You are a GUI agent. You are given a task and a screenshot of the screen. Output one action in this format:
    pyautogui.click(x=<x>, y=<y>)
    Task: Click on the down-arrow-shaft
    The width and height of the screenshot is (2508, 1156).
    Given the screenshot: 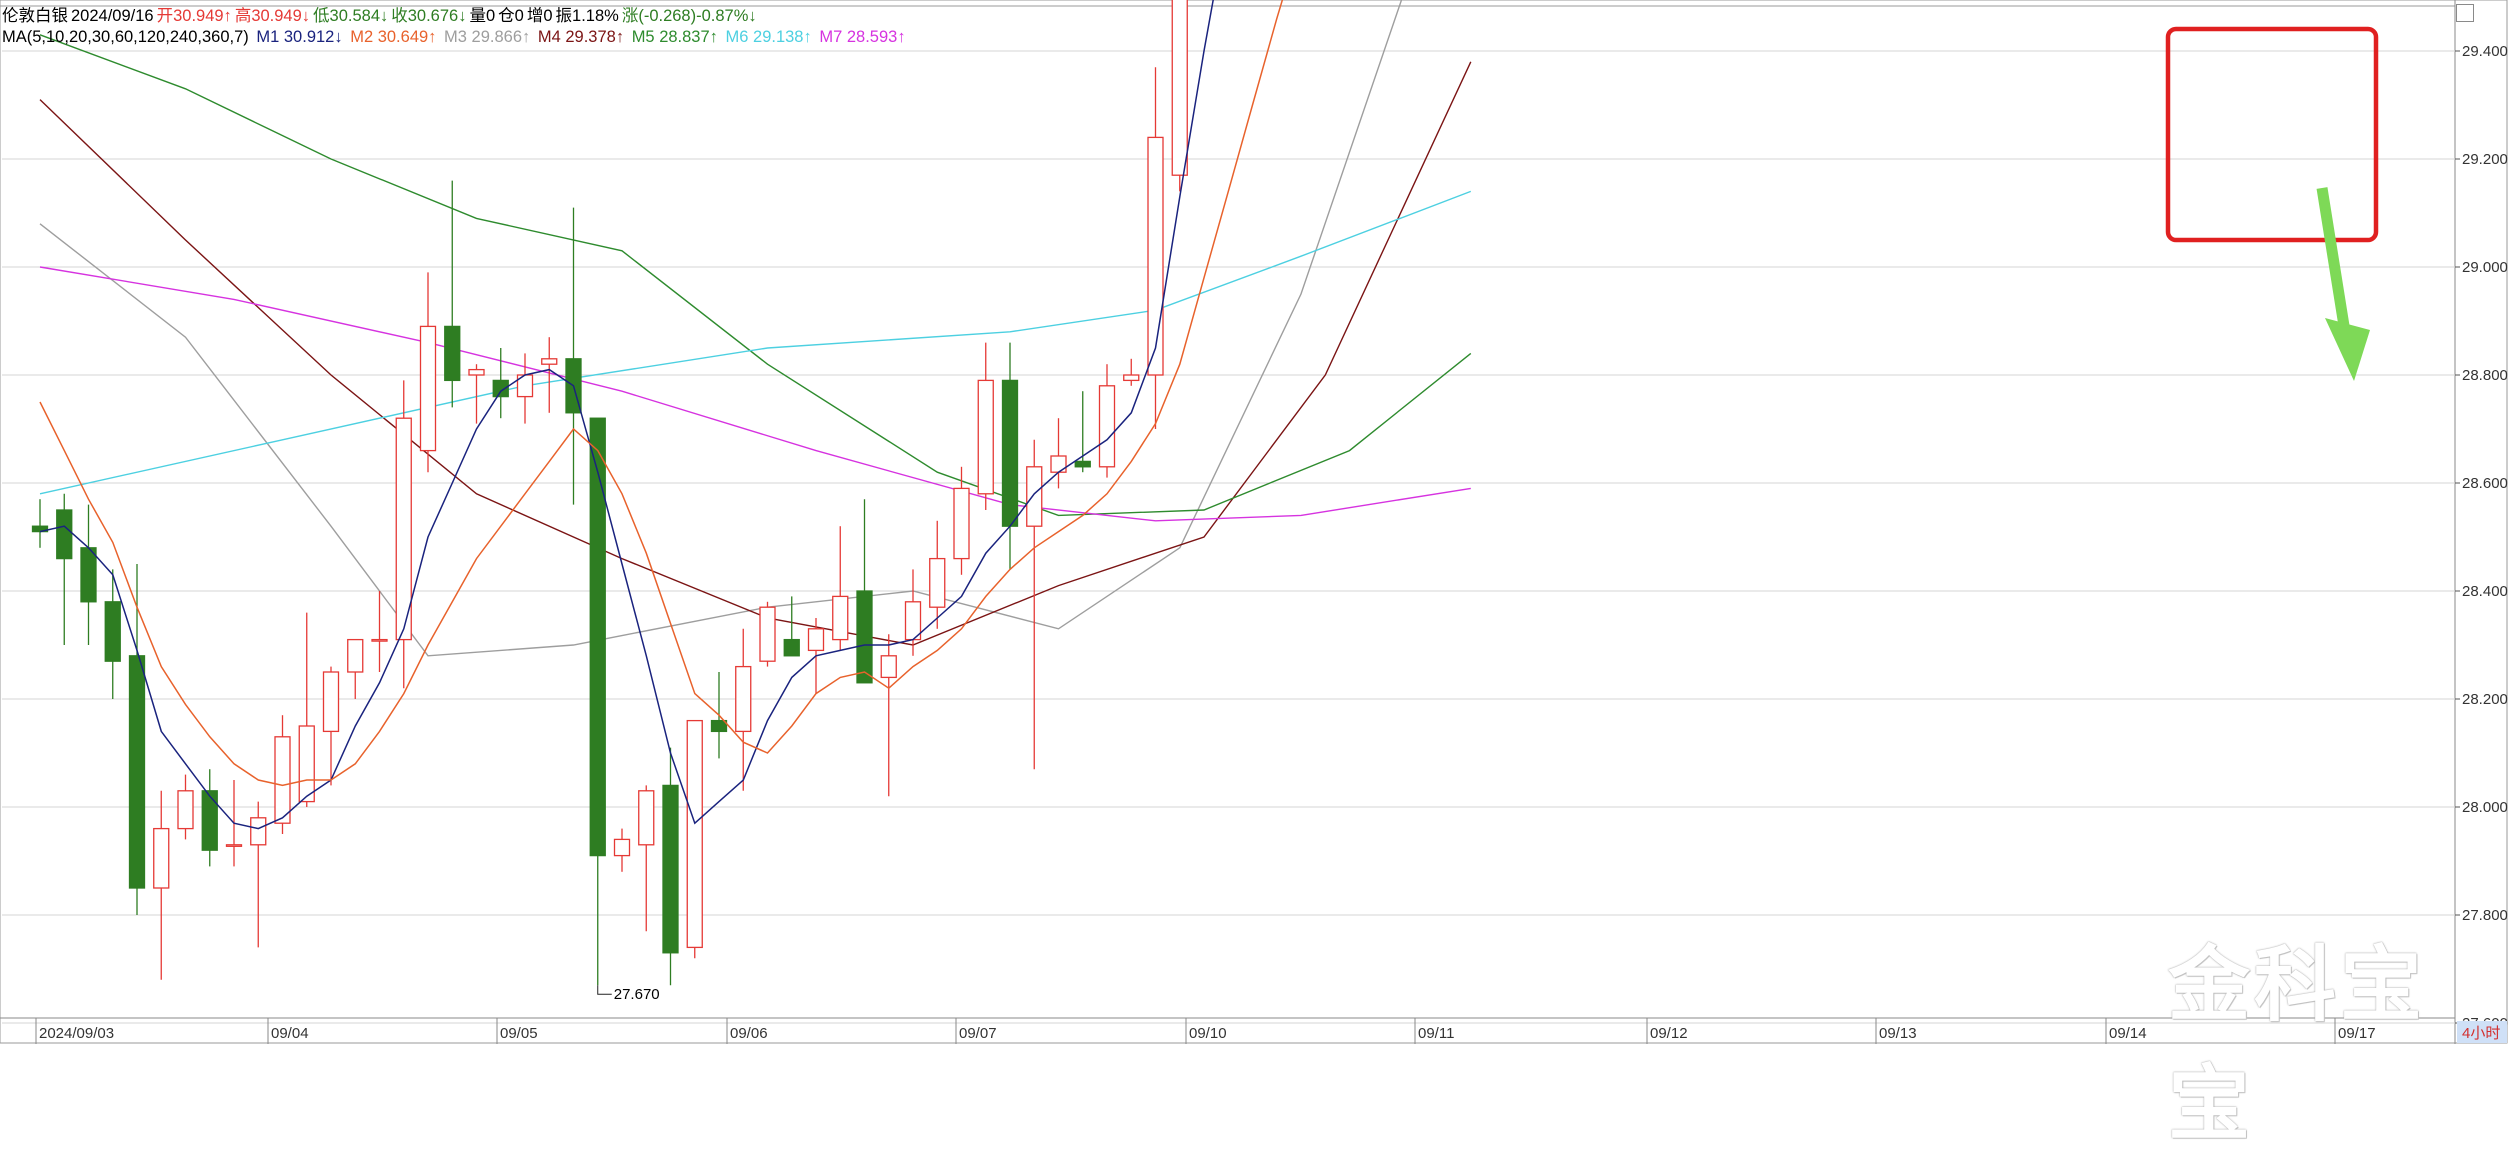 What is the action you would take?
    pyautogui.click(x=2333, y=260)
    